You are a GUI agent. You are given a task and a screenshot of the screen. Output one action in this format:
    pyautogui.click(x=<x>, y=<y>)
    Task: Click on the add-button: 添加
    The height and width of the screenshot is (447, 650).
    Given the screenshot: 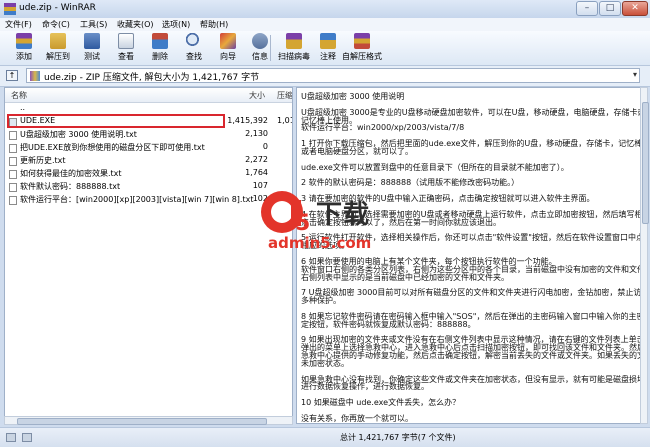 What is the action you would take?
    pyautogui.click(x=24, y=48)
    